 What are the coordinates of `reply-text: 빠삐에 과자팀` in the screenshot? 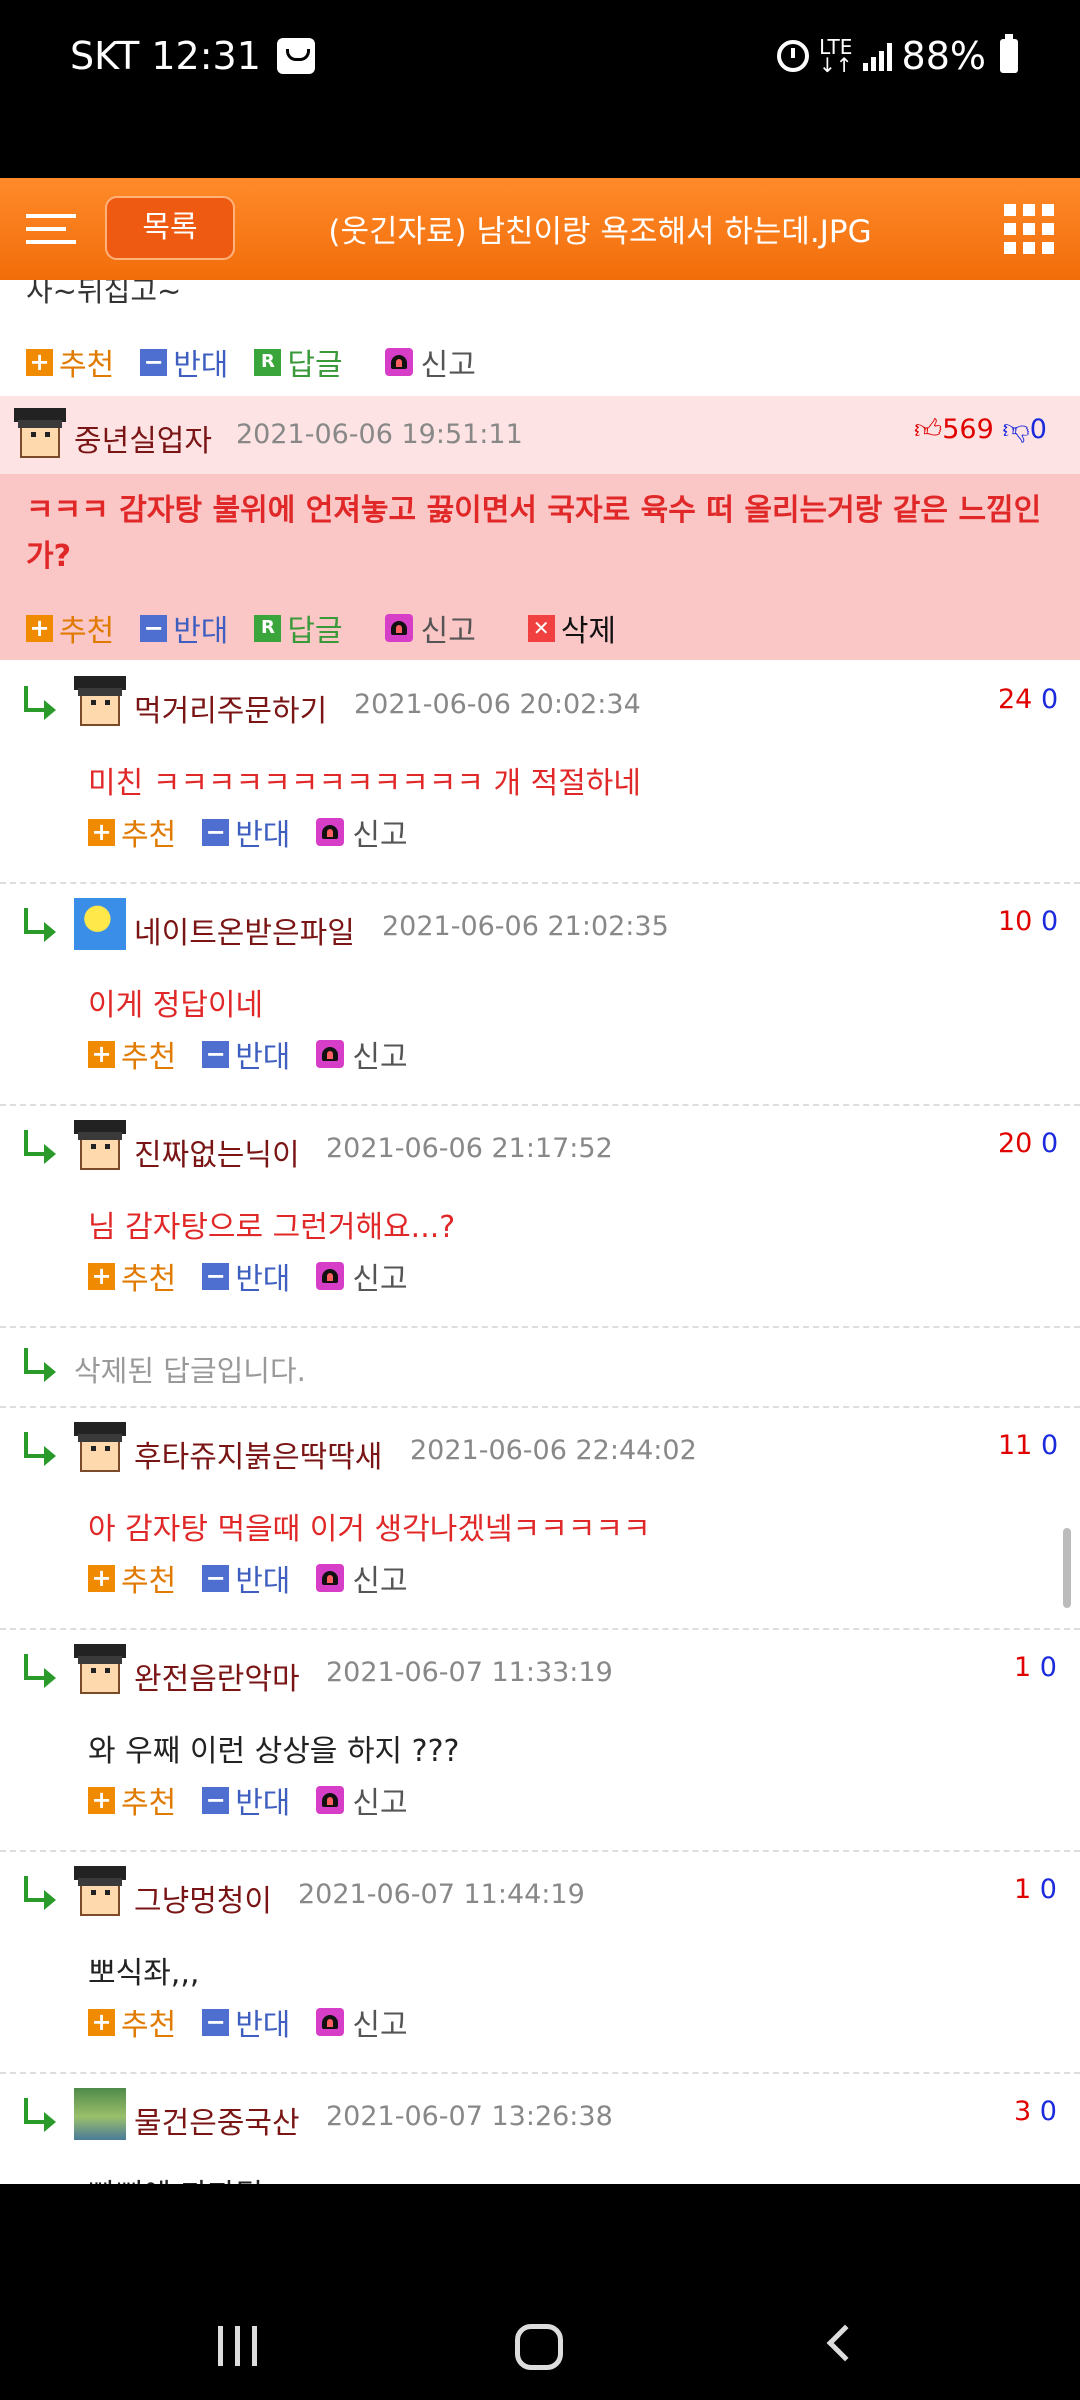 It's located at (175, 2177).